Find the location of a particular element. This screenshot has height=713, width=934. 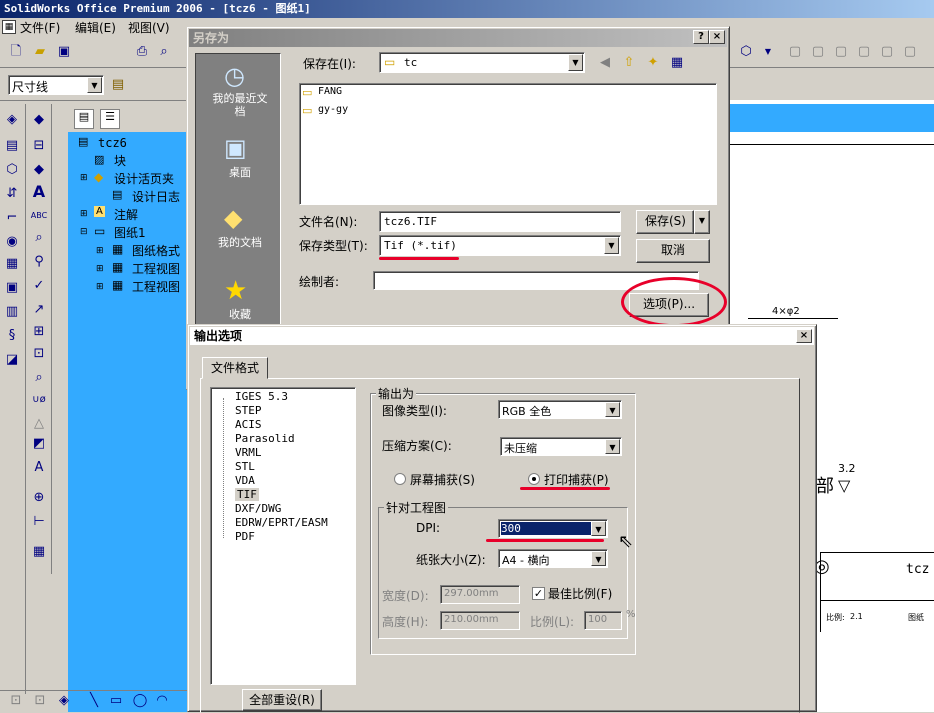

tree-item-binder: 设计活页夹 is located at coordinates (144, 178).